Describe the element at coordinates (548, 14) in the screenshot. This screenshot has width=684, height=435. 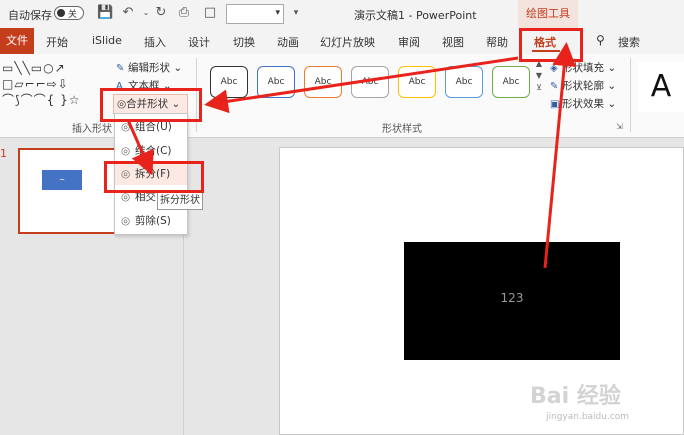
I see `drawing-tools-context: 绘图工具` at that location.